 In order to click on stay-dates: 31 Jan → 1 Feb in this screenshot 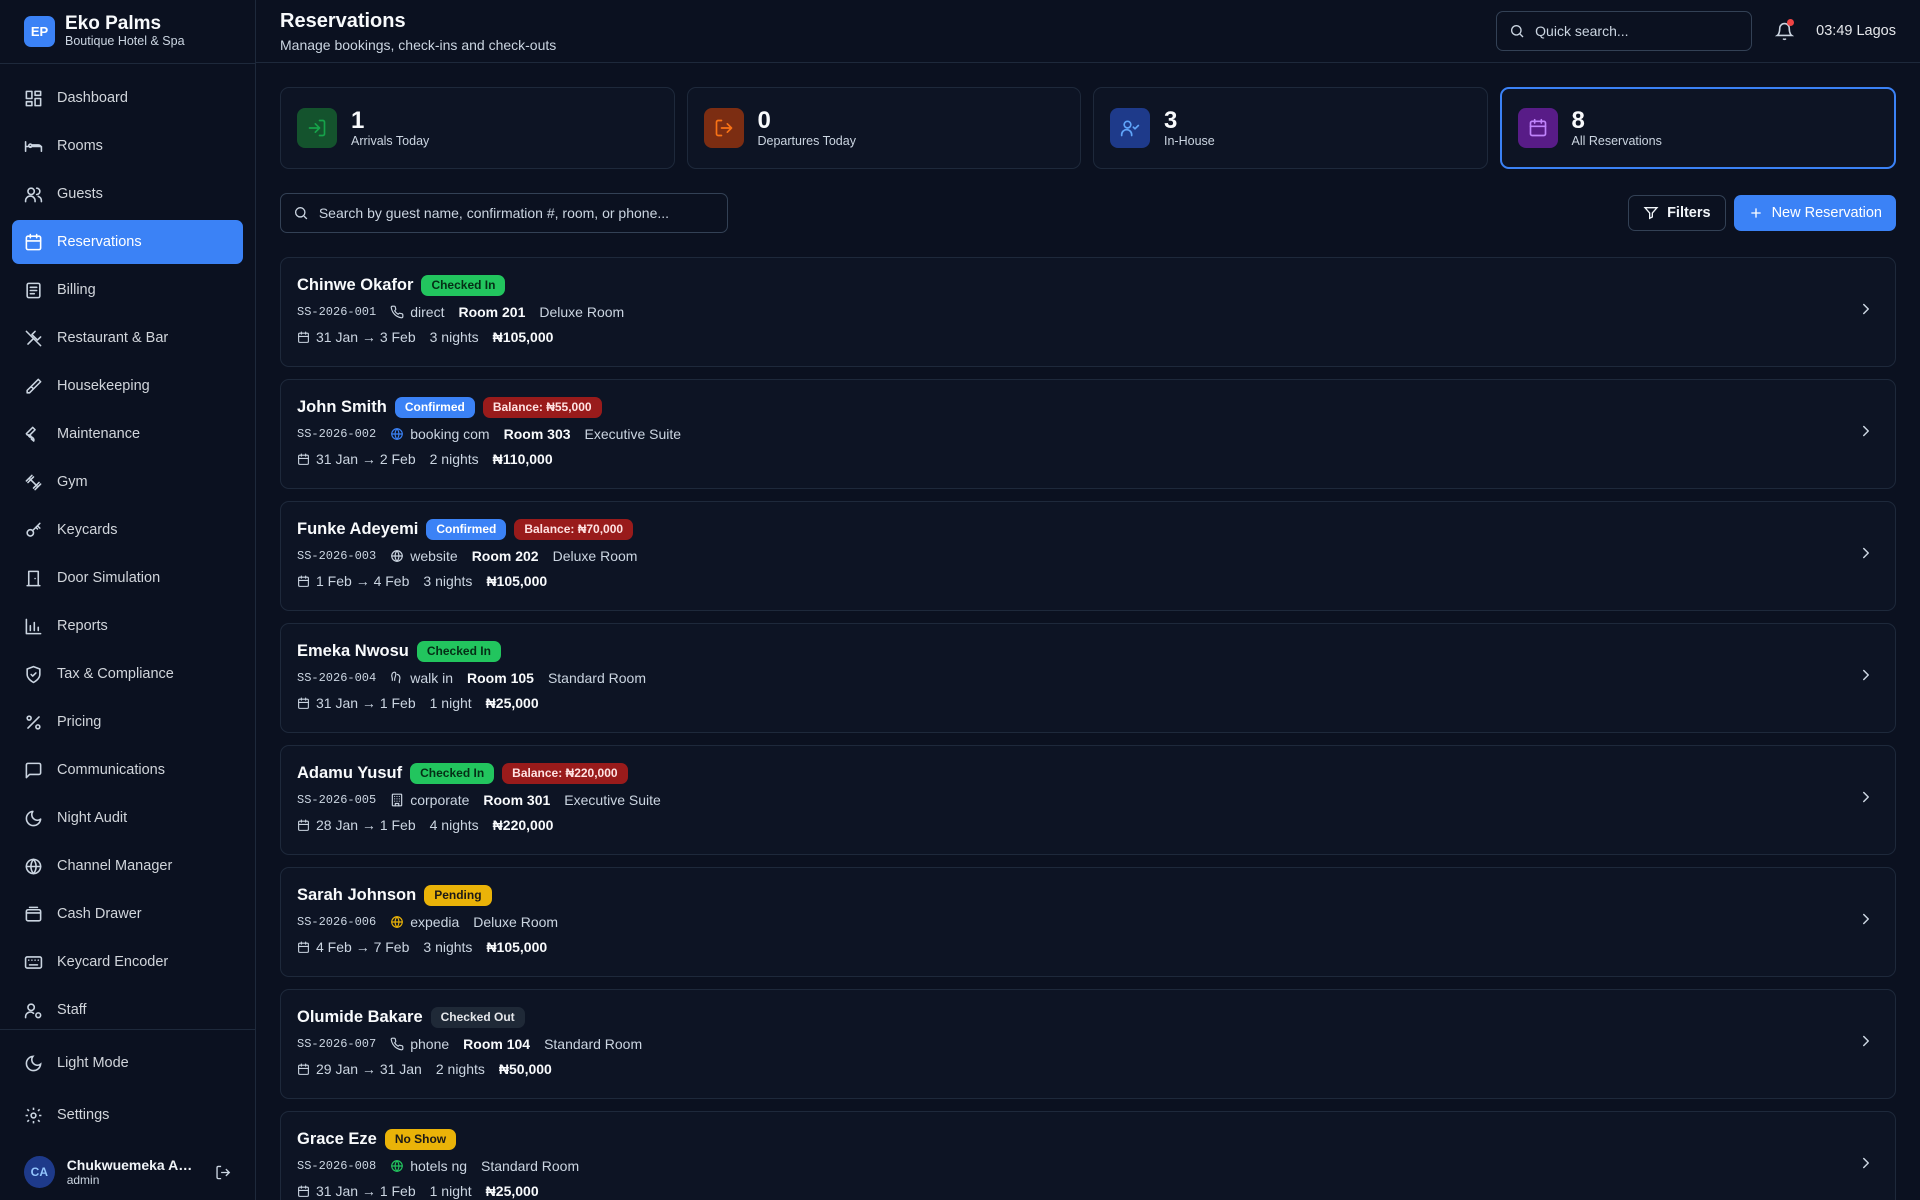, I will do `click(356, 703)`.